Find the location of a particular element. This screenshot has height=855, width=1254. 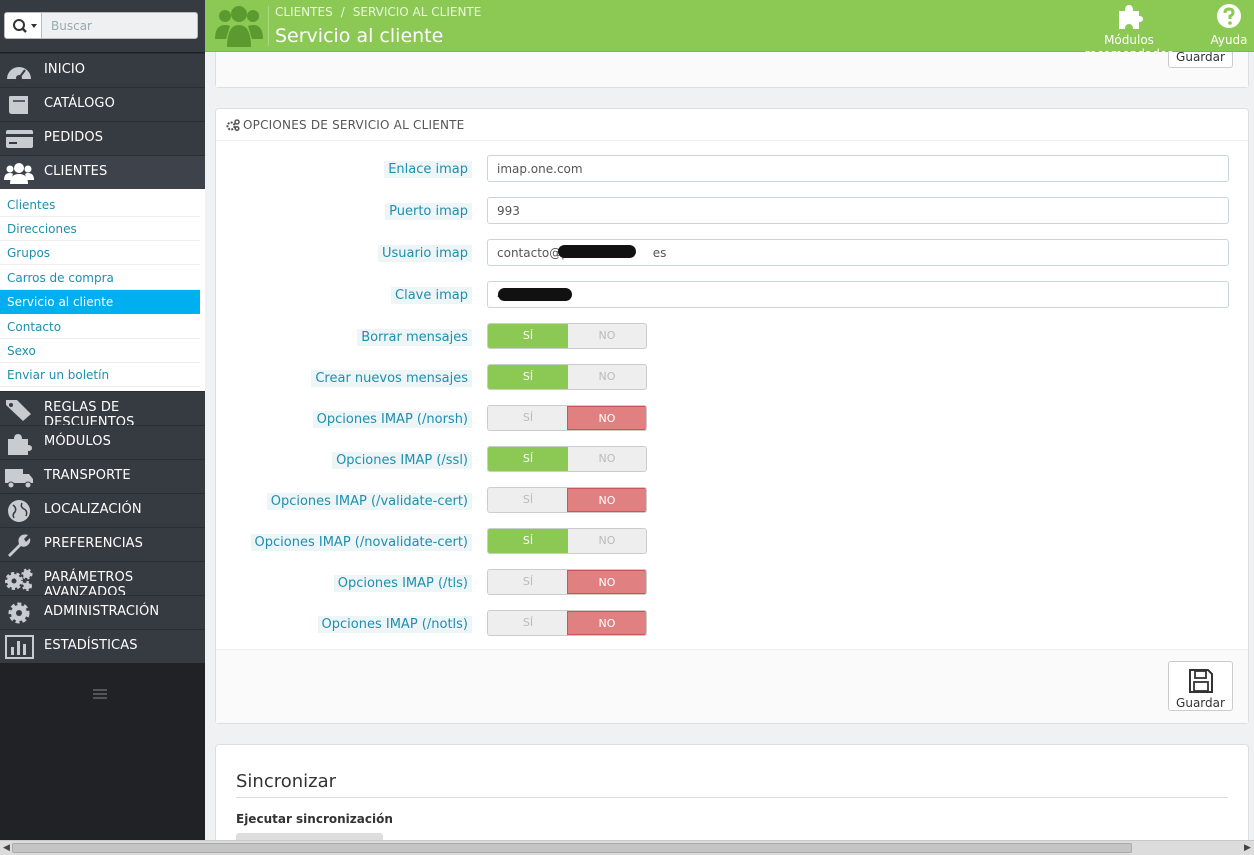

horizontal-scrollbar: ◀ ▶ is located at coordinates (627, 847).